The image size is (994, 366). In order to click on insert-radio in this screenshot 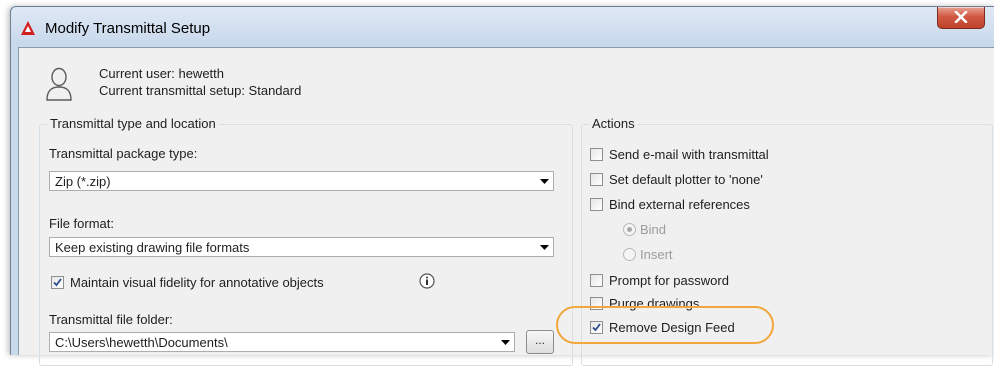, I will do `click(629, 254)`.